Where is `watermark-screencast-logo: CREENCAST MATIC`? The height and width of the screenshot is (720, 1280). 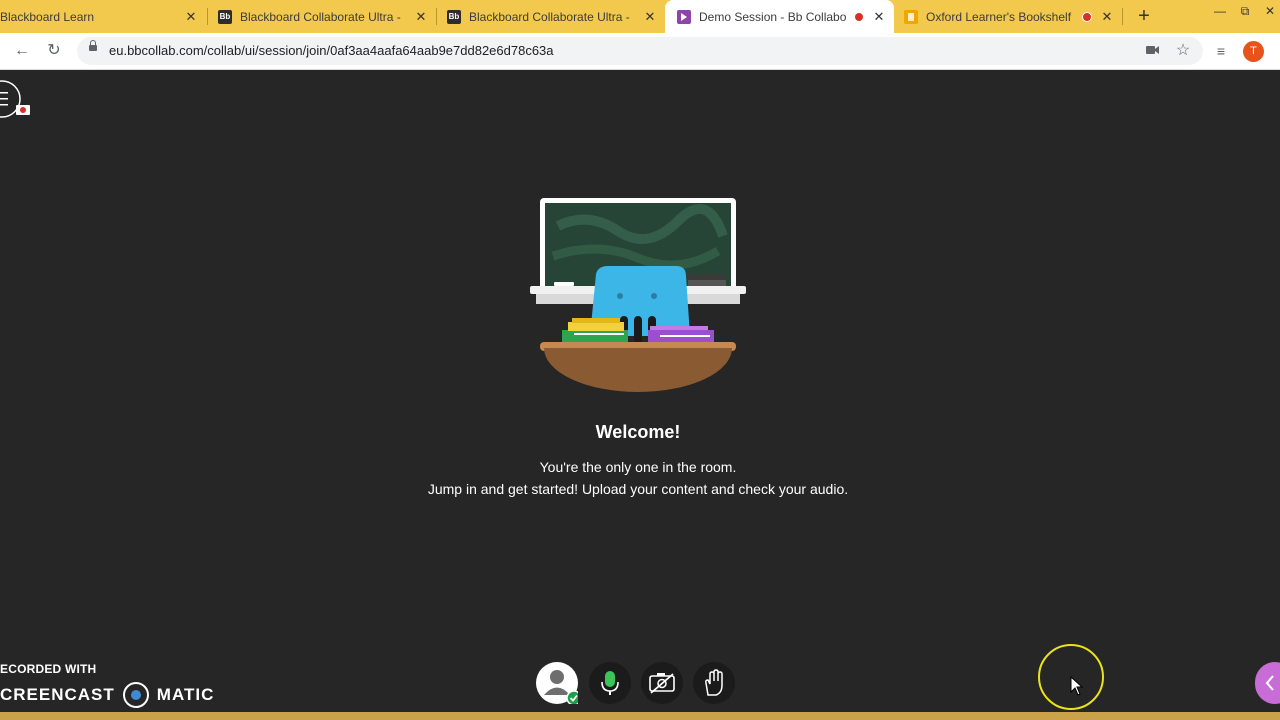
watermark-screencast-logo: CREENCAST MATIC is located at coordinates (107, 695).